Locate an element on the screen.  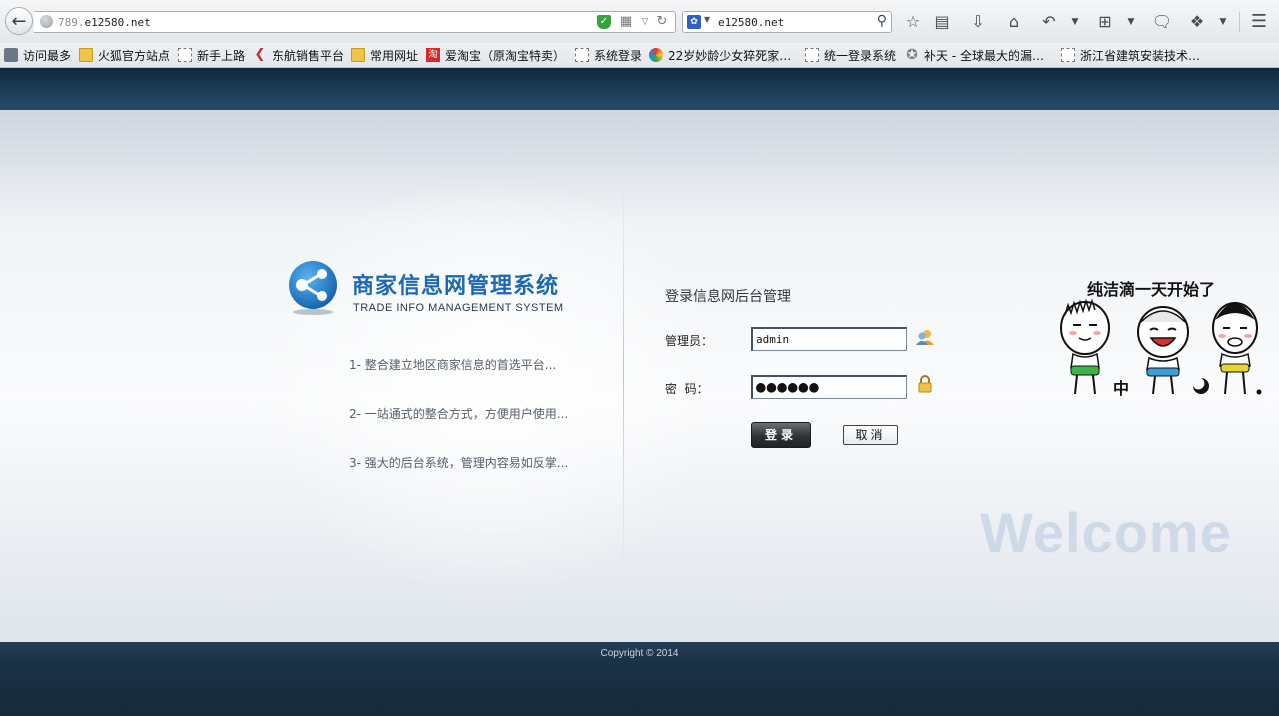
bookmark-taobao: 淘爱淘宝（原淘宝特卖） is located at coordinates (495, 55).